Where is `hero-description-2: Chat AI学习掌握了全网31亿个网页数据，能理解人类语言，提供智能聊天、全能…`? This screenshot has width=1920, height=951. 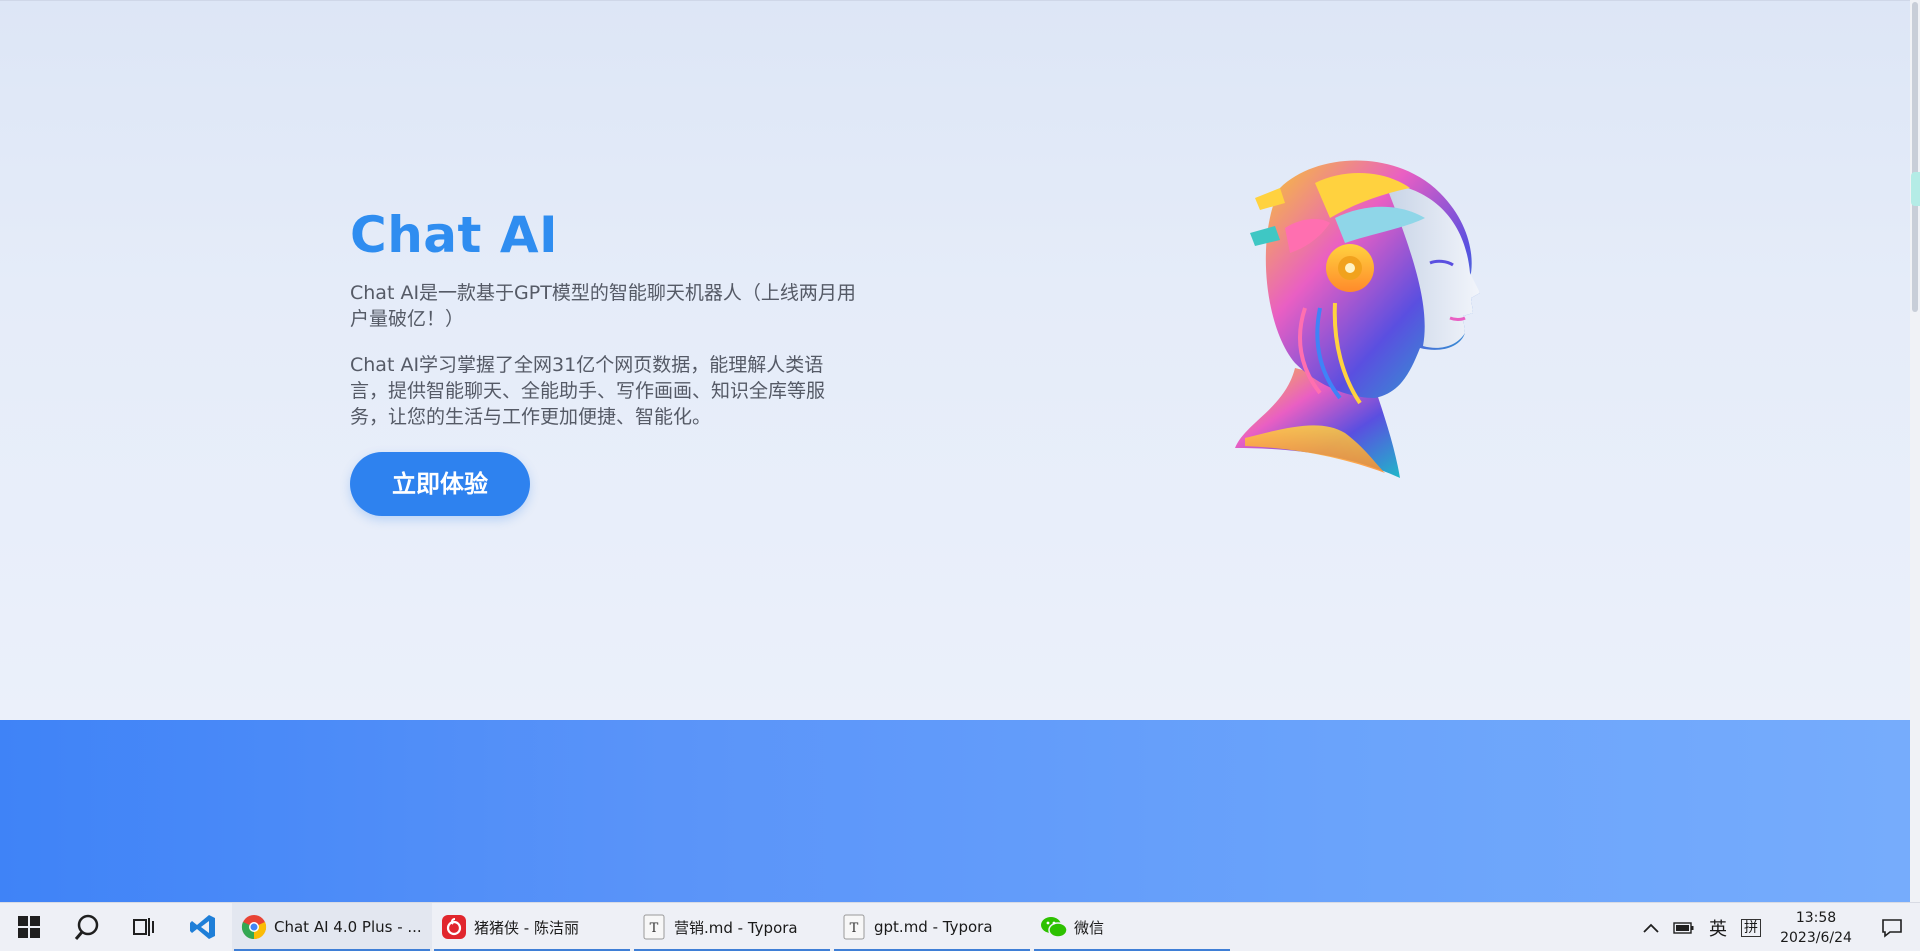
hero-description-2: Chat AI学习掌握了全网31亿个网页数据，能理解人类语言，提供智能聊天、全能… is located at coordinates (588, 391).